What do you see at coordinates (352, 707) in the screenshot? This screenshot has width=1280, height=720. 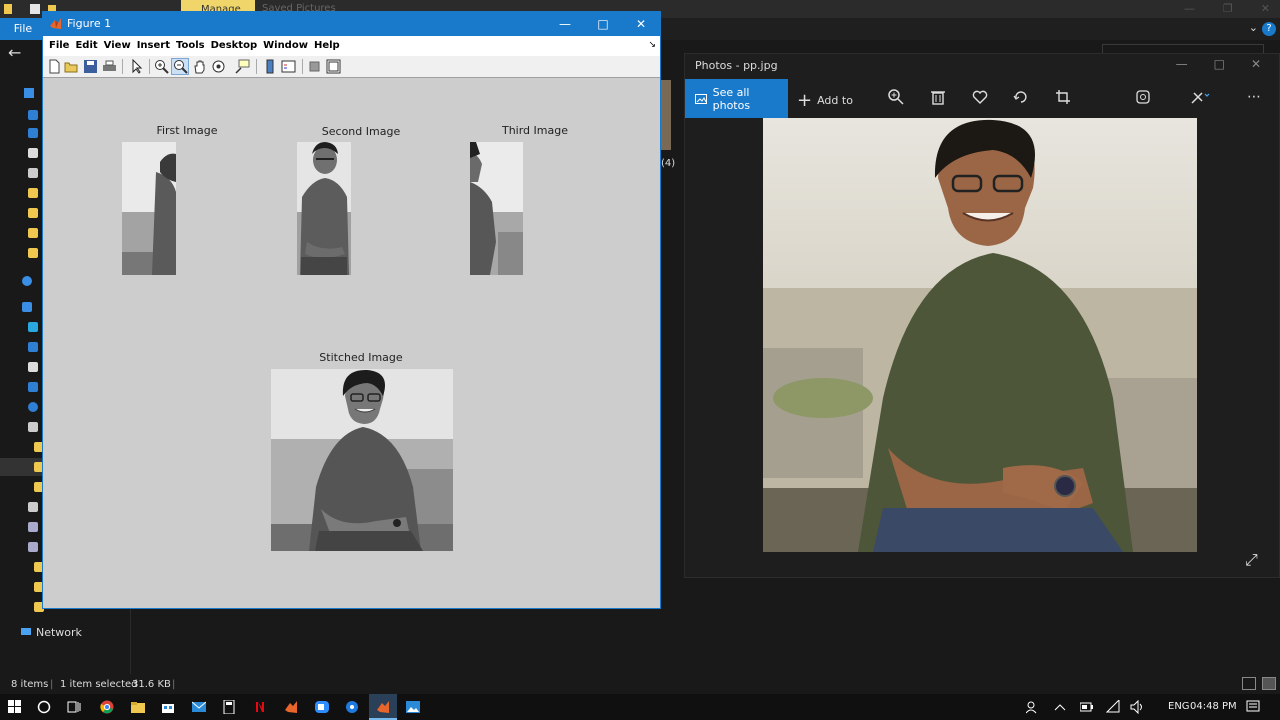 I see `app-gear-icon` at bounding box center [352, 707].